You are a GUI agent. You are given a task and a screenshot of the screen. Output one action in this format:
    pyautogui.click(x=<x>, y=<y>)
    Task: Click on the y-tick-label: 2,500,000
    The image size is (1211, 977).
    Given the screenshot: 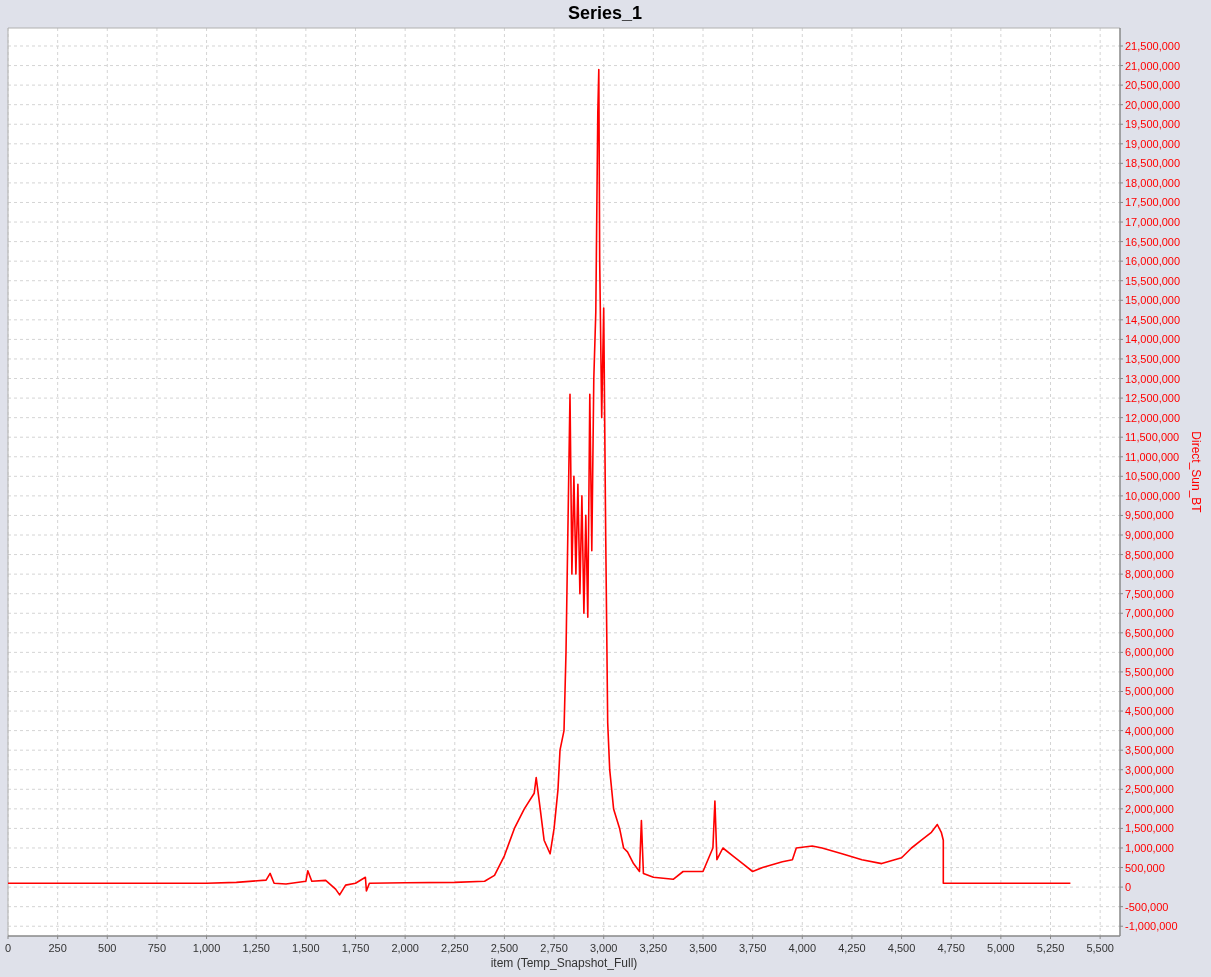 What is the action you would take?
    pyautogui.click(x=1149, y=789)
    